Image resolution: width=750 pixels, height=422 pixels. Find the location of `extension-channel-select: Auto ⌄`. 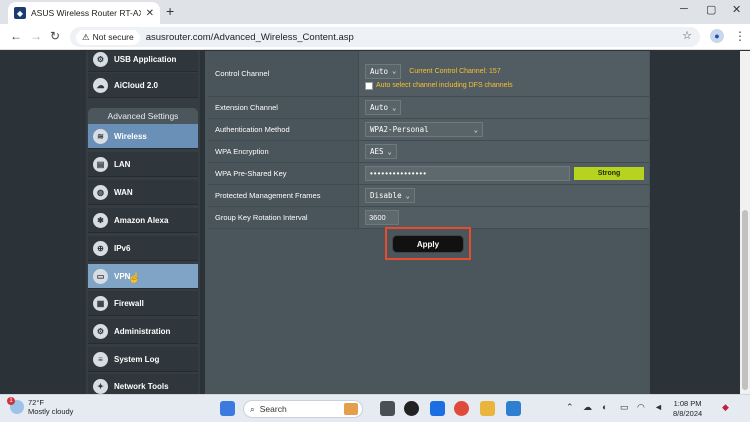

extension-channel-select: Auto ⌄ is located at coordinates (383, 107).